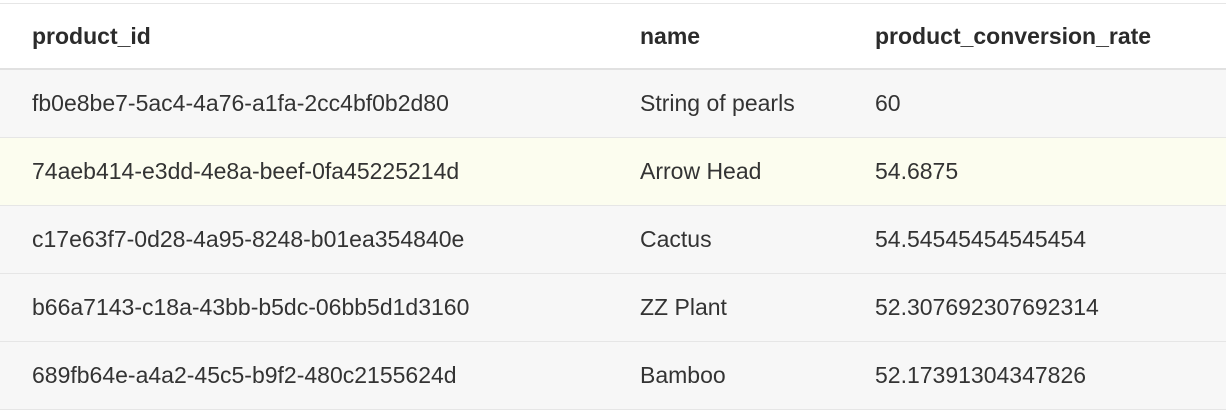 This screenshot has height=418, width=1226. What do you see at coordinates (304, 239) in the screenshot?
I see `cell-product-id: c17e63f7-0d28-4a95-8248-b01ea354840e` at bounding box center [304, 239].